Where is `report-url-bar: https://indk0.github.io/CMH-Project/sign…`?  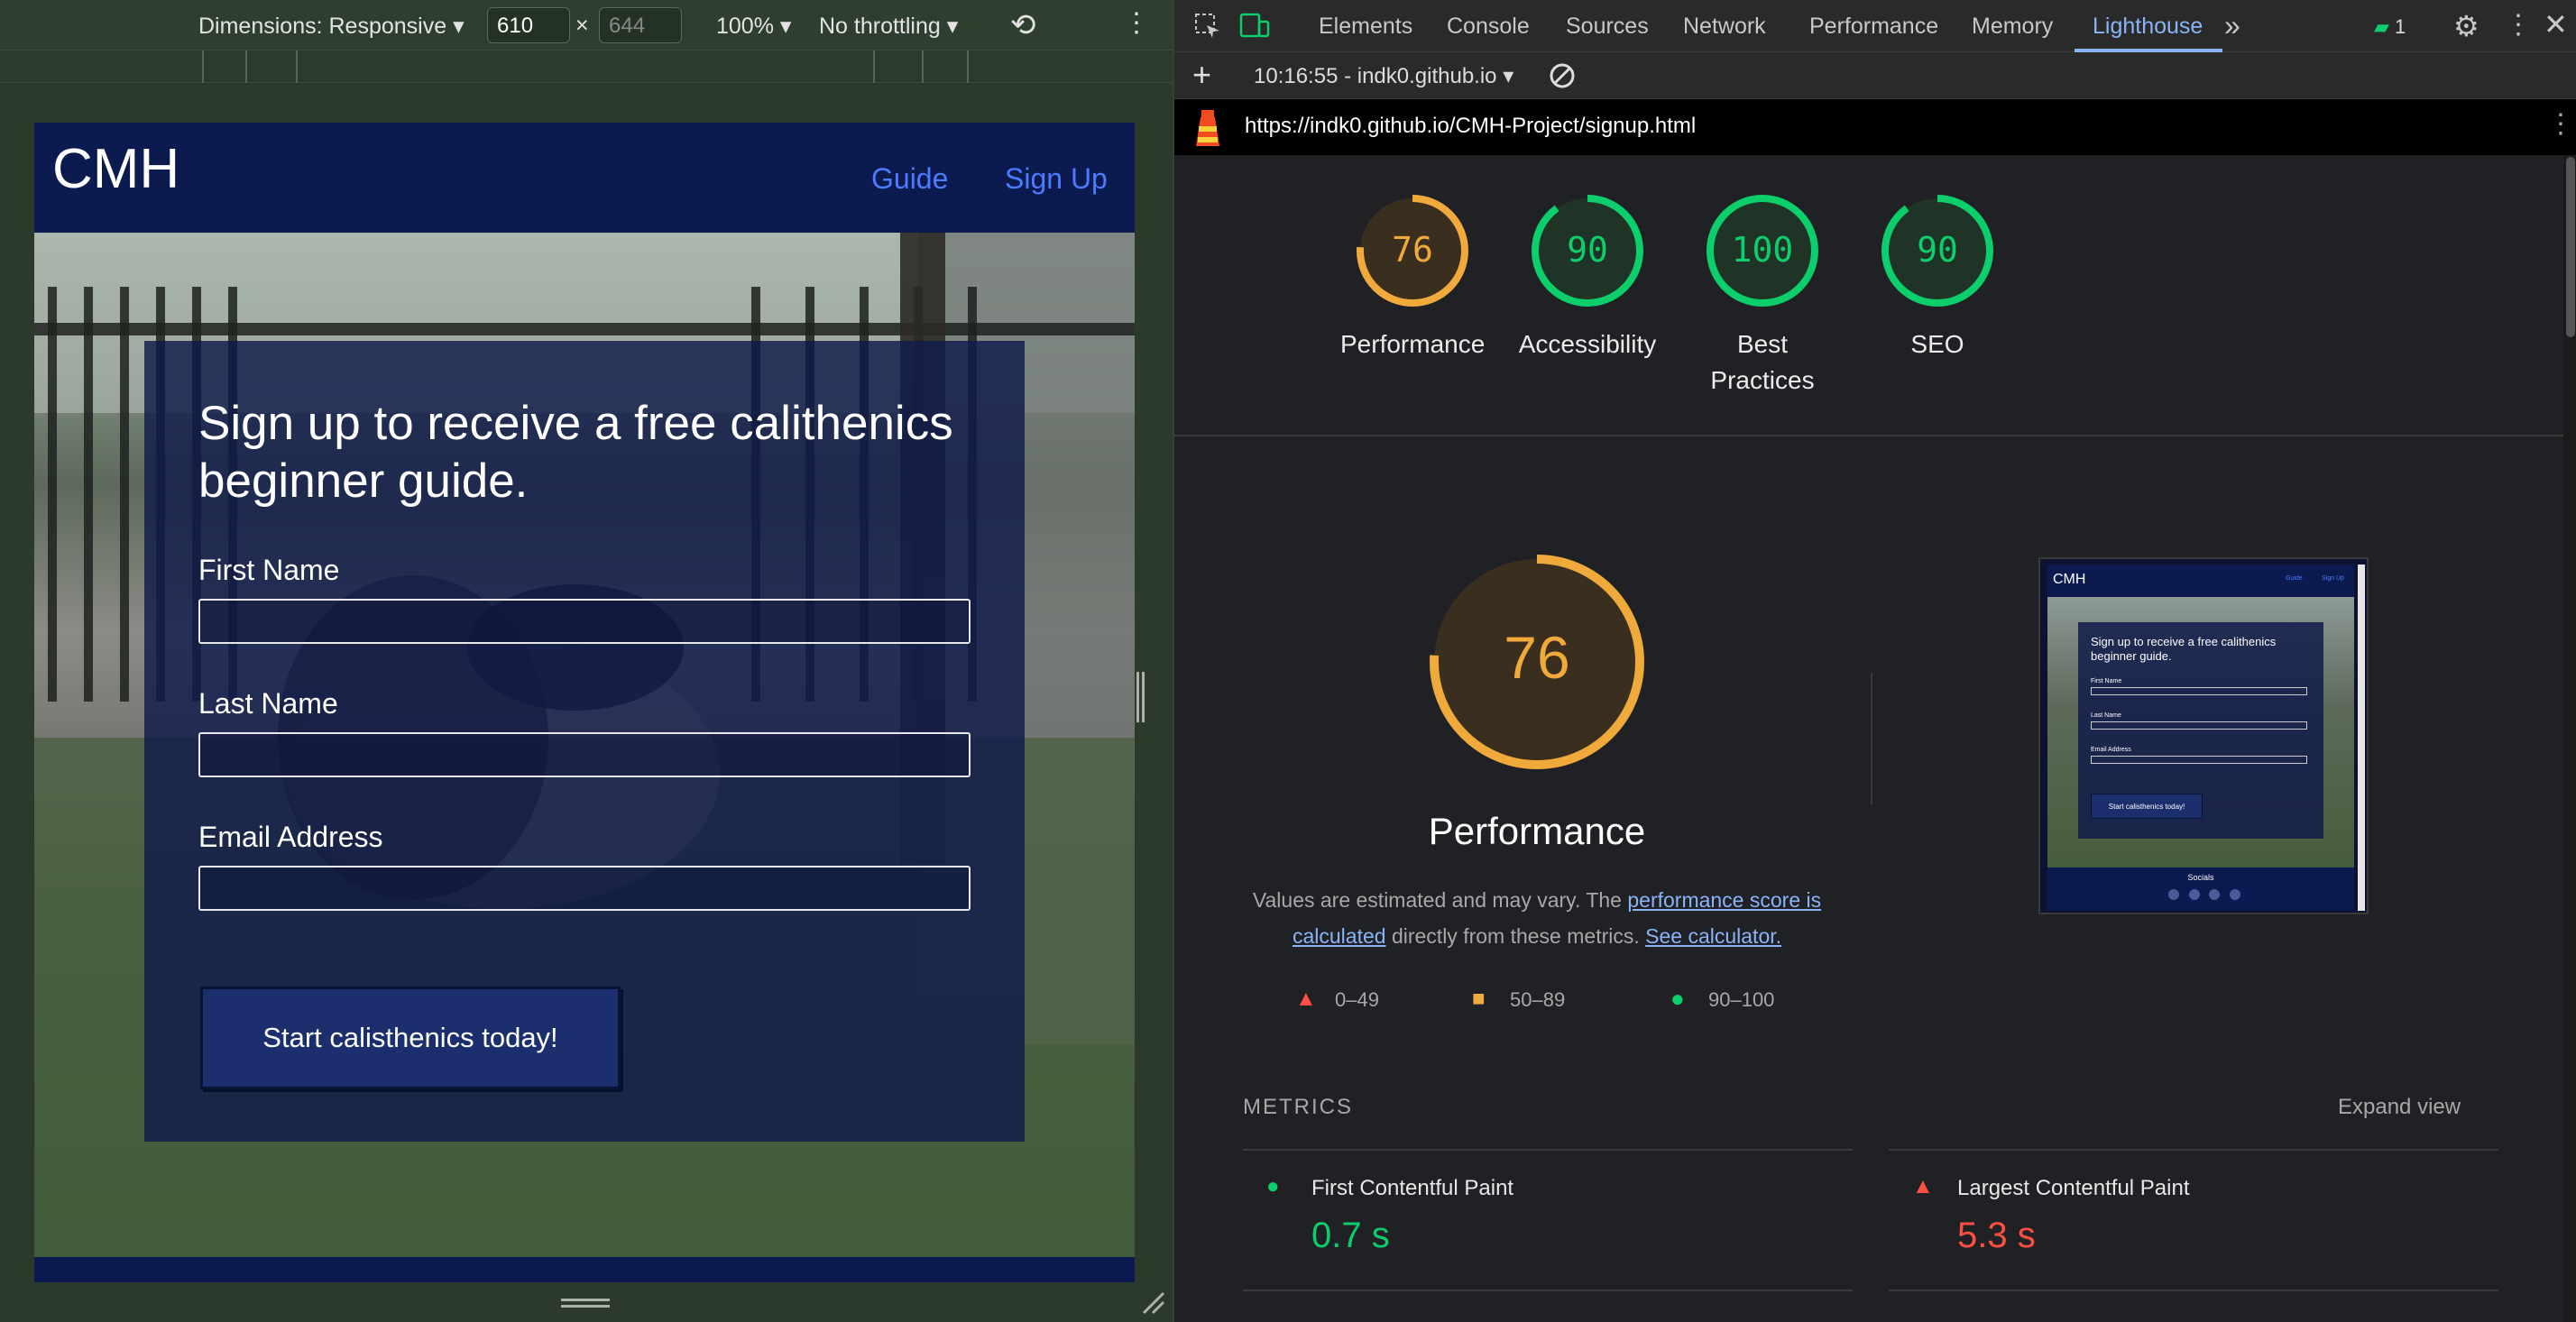
report-url-bar: https://indk0.github.io/CMH-Project/sign… is located at coordinates (1875, 127).